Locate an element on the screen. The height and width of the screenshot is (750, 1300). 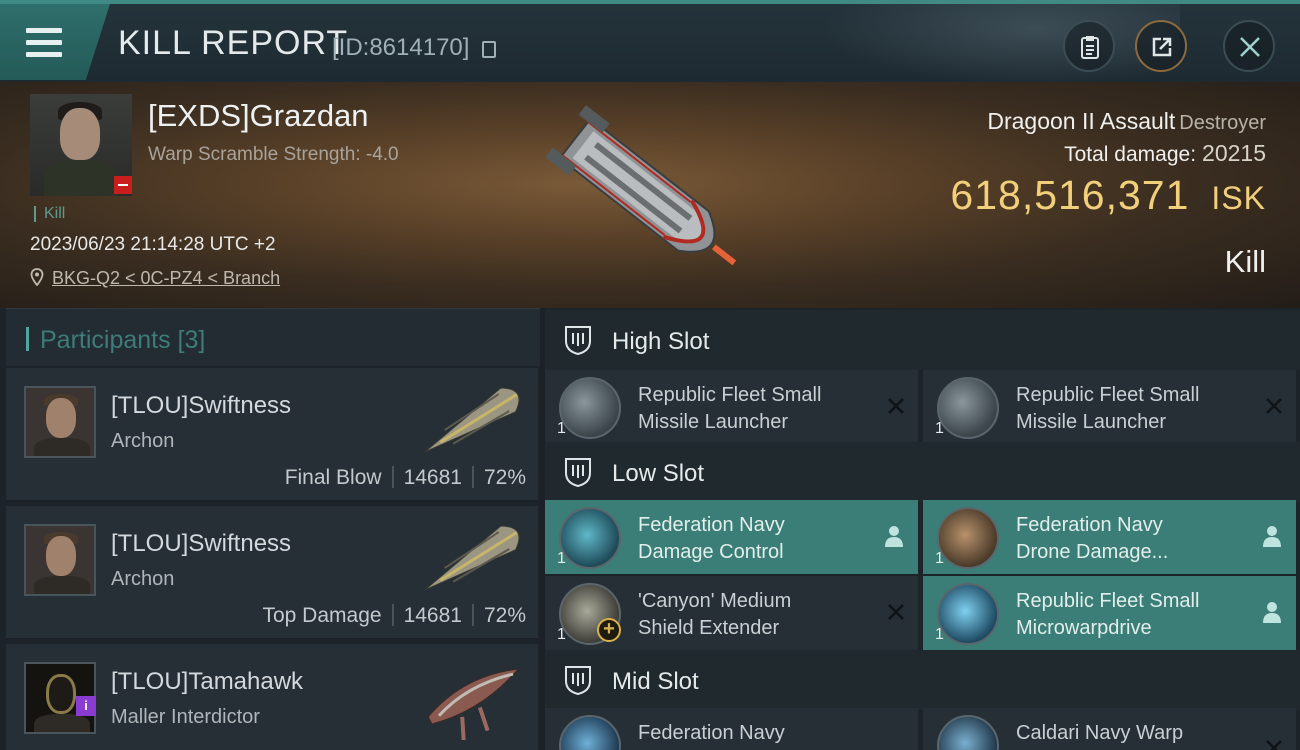
close-button is located at coordinates (1249, 46).